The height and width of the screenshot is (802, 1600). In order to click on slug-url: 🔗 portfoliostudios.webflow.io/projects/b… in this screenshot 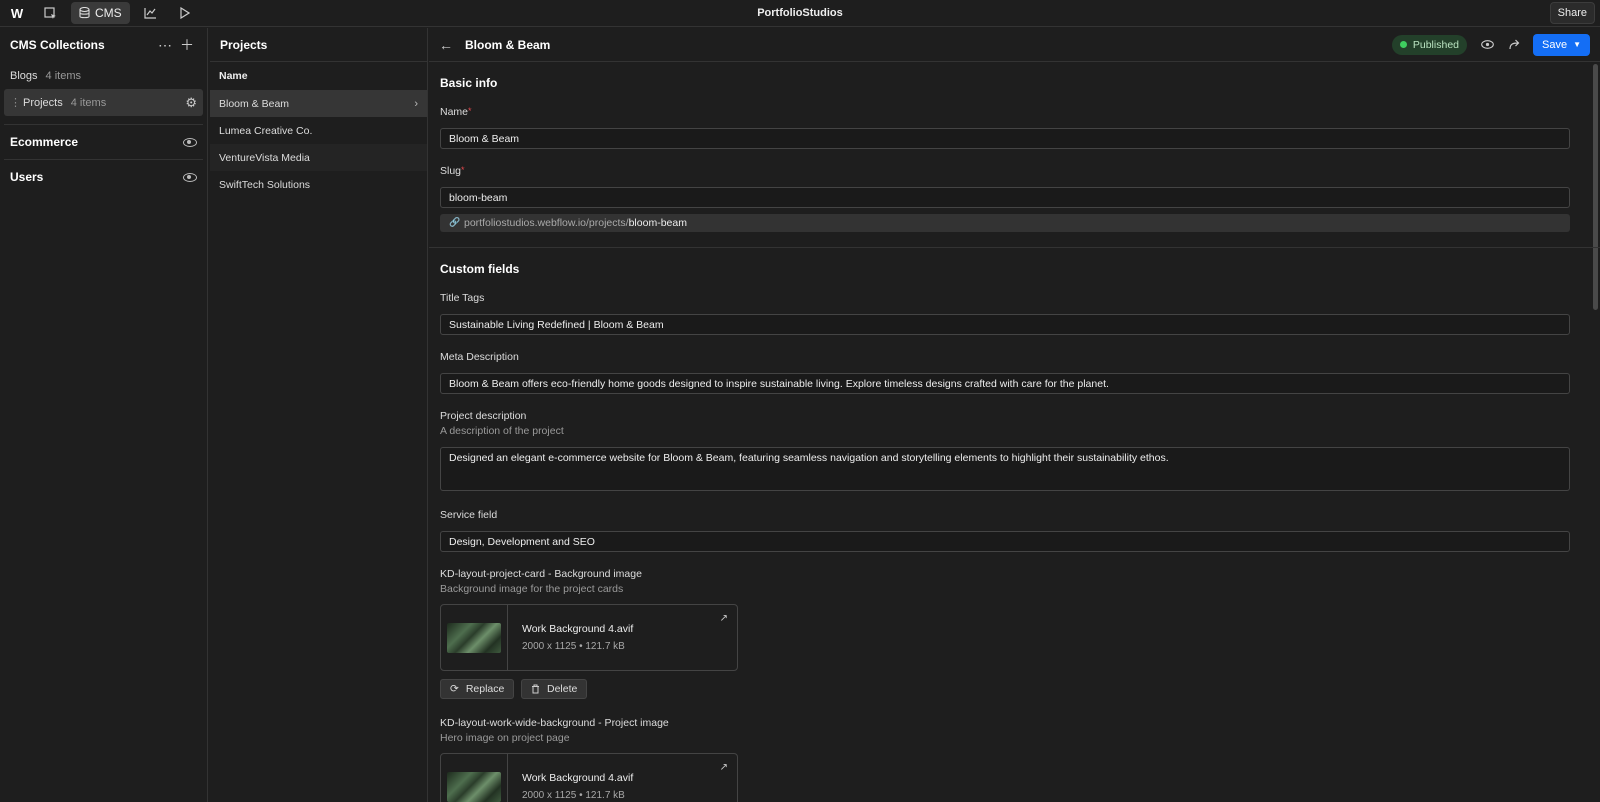, I will do `click(1005, 223)`.